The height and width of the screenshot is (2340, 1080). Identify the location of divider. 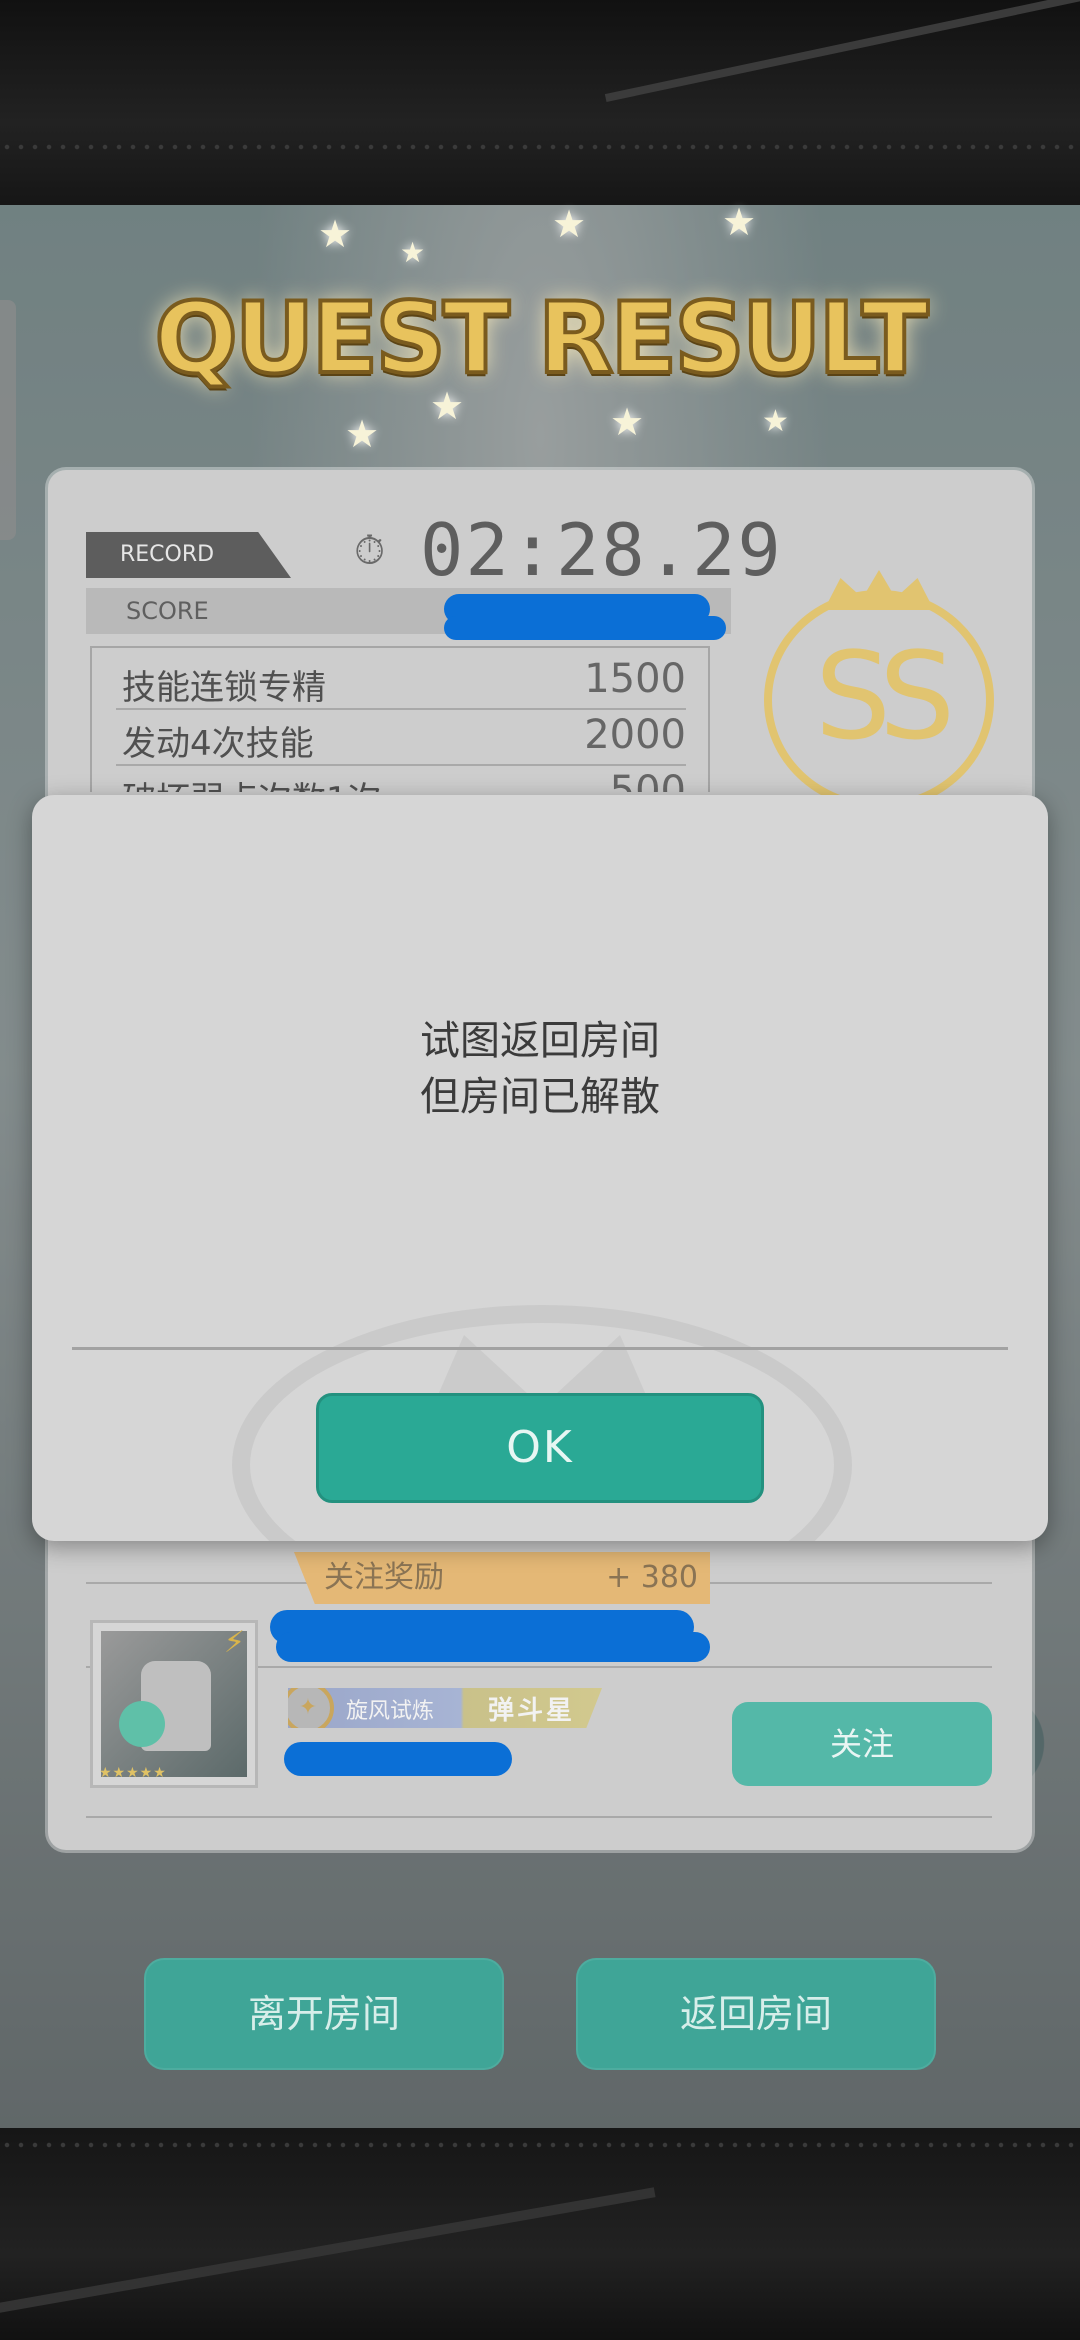
(539, 1817).